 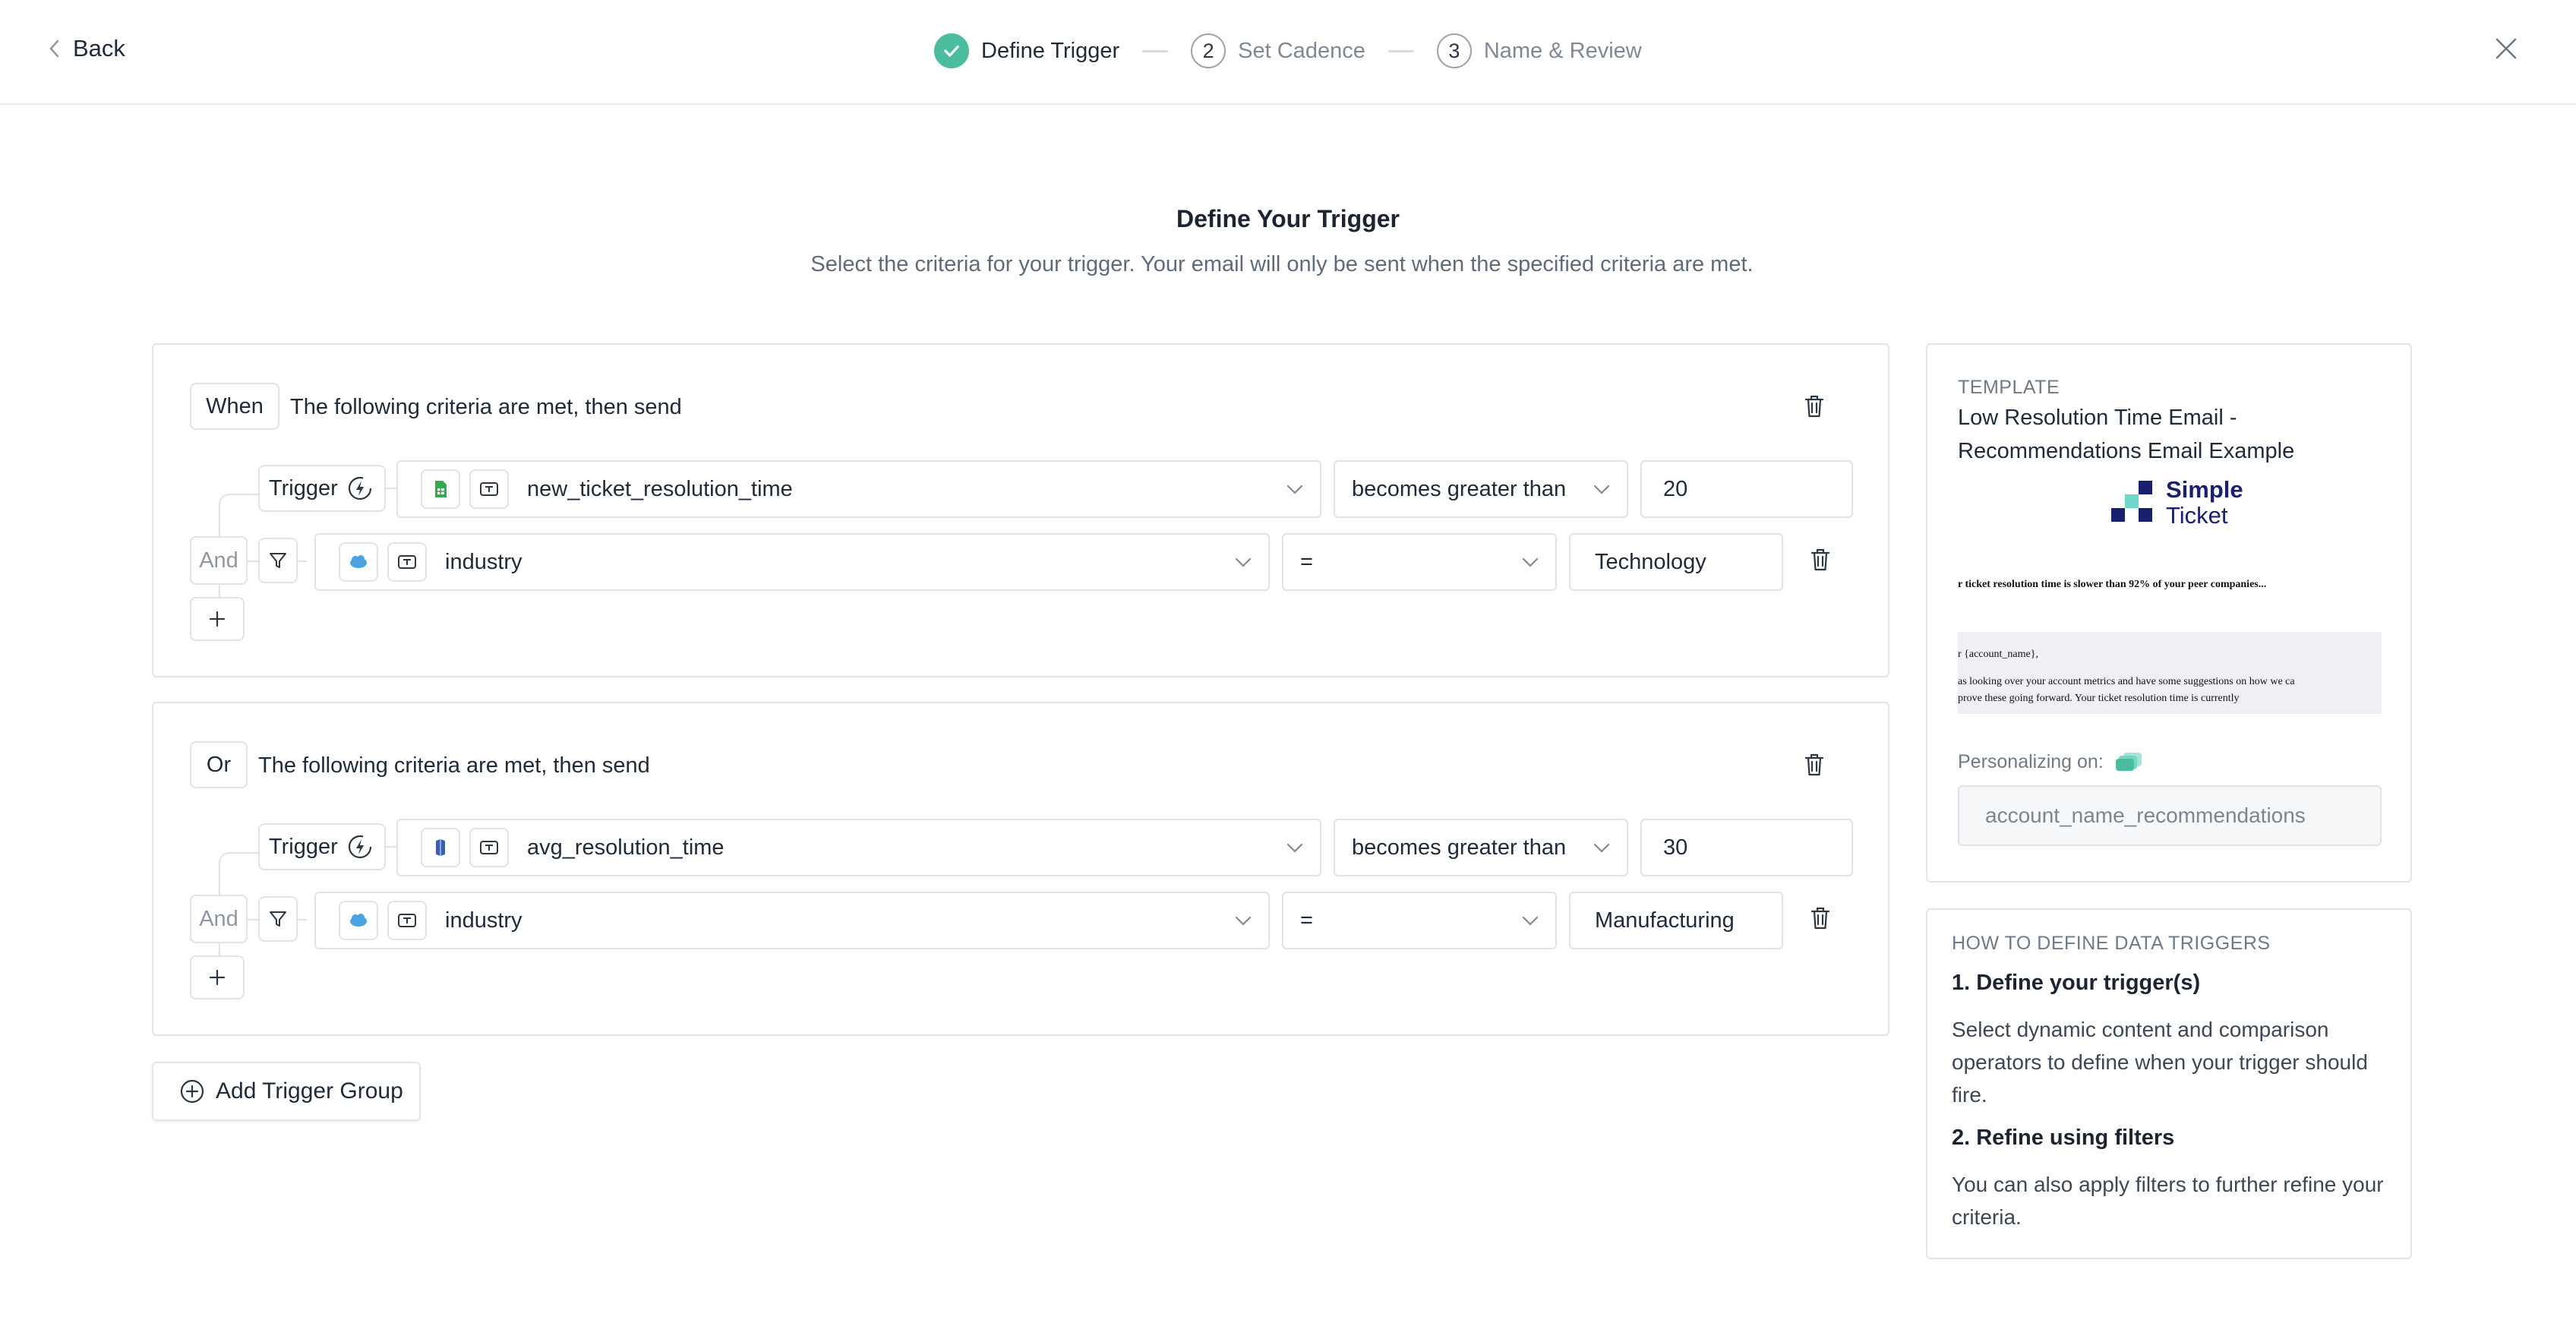 I want to click on help-caption: HOW TO DEFINE DATA TRIGGERS, so click(x=2111, y=943).